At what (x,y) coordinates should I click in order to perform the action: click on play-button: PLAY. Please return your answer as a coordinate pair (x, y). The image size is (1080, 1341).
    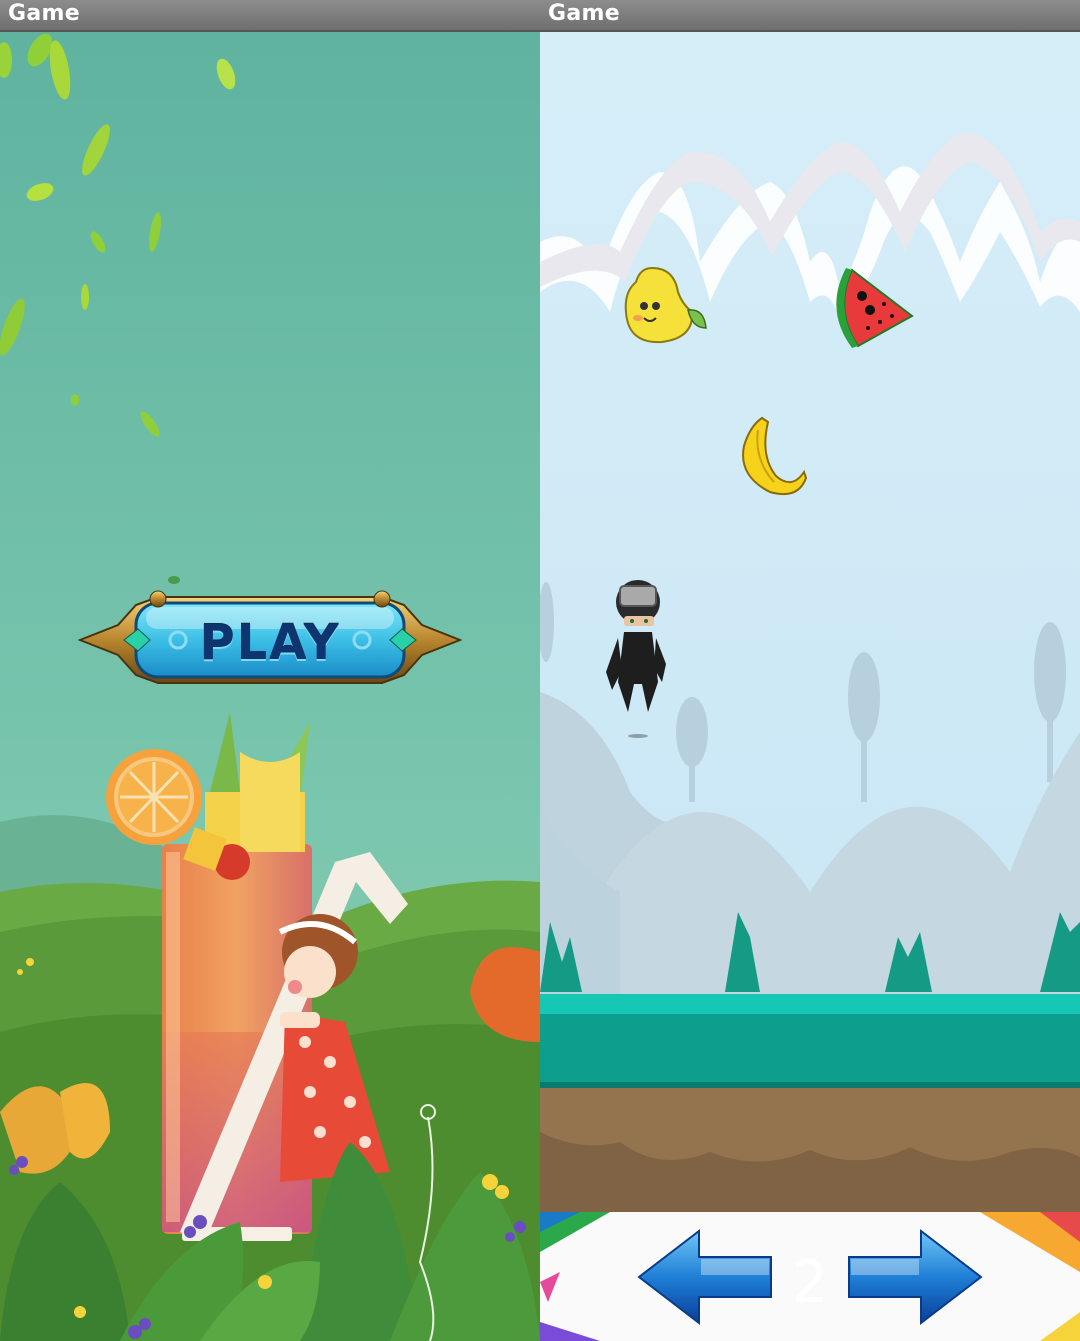
    Looking at the image, I should click on (270, 640).